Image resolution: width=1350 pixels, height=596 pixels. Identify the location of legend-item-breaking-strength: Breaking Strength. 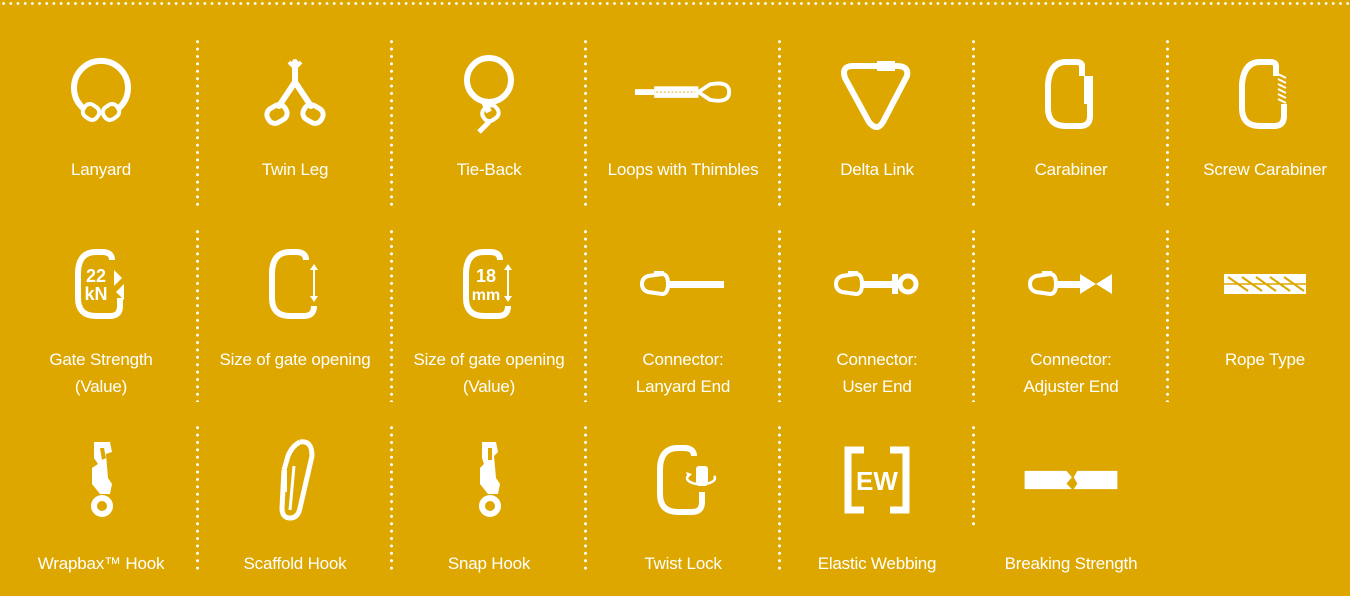
(1070, 501).